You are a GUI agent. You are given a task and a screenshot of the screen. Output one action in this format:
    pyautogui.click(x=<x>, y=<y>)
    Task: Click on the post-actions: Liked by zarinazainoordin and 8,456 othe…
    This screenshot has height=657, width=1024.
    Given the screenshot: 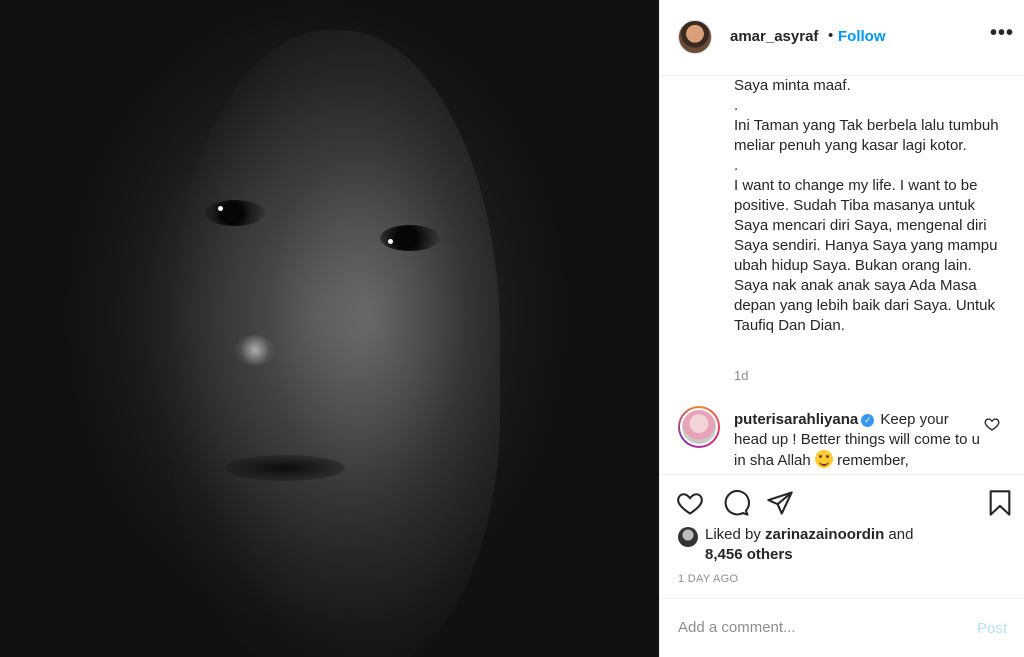 What is the action you would take?
    pyautogui.click(x=842, y=536)
    